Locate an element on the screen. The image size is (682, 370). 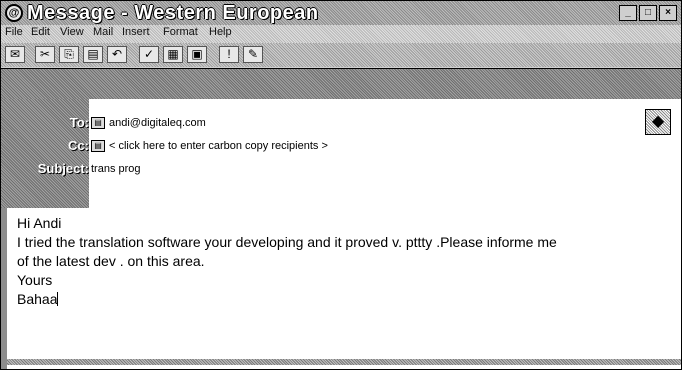
window-title: Message - Western European is located at coordinates (173, 13).